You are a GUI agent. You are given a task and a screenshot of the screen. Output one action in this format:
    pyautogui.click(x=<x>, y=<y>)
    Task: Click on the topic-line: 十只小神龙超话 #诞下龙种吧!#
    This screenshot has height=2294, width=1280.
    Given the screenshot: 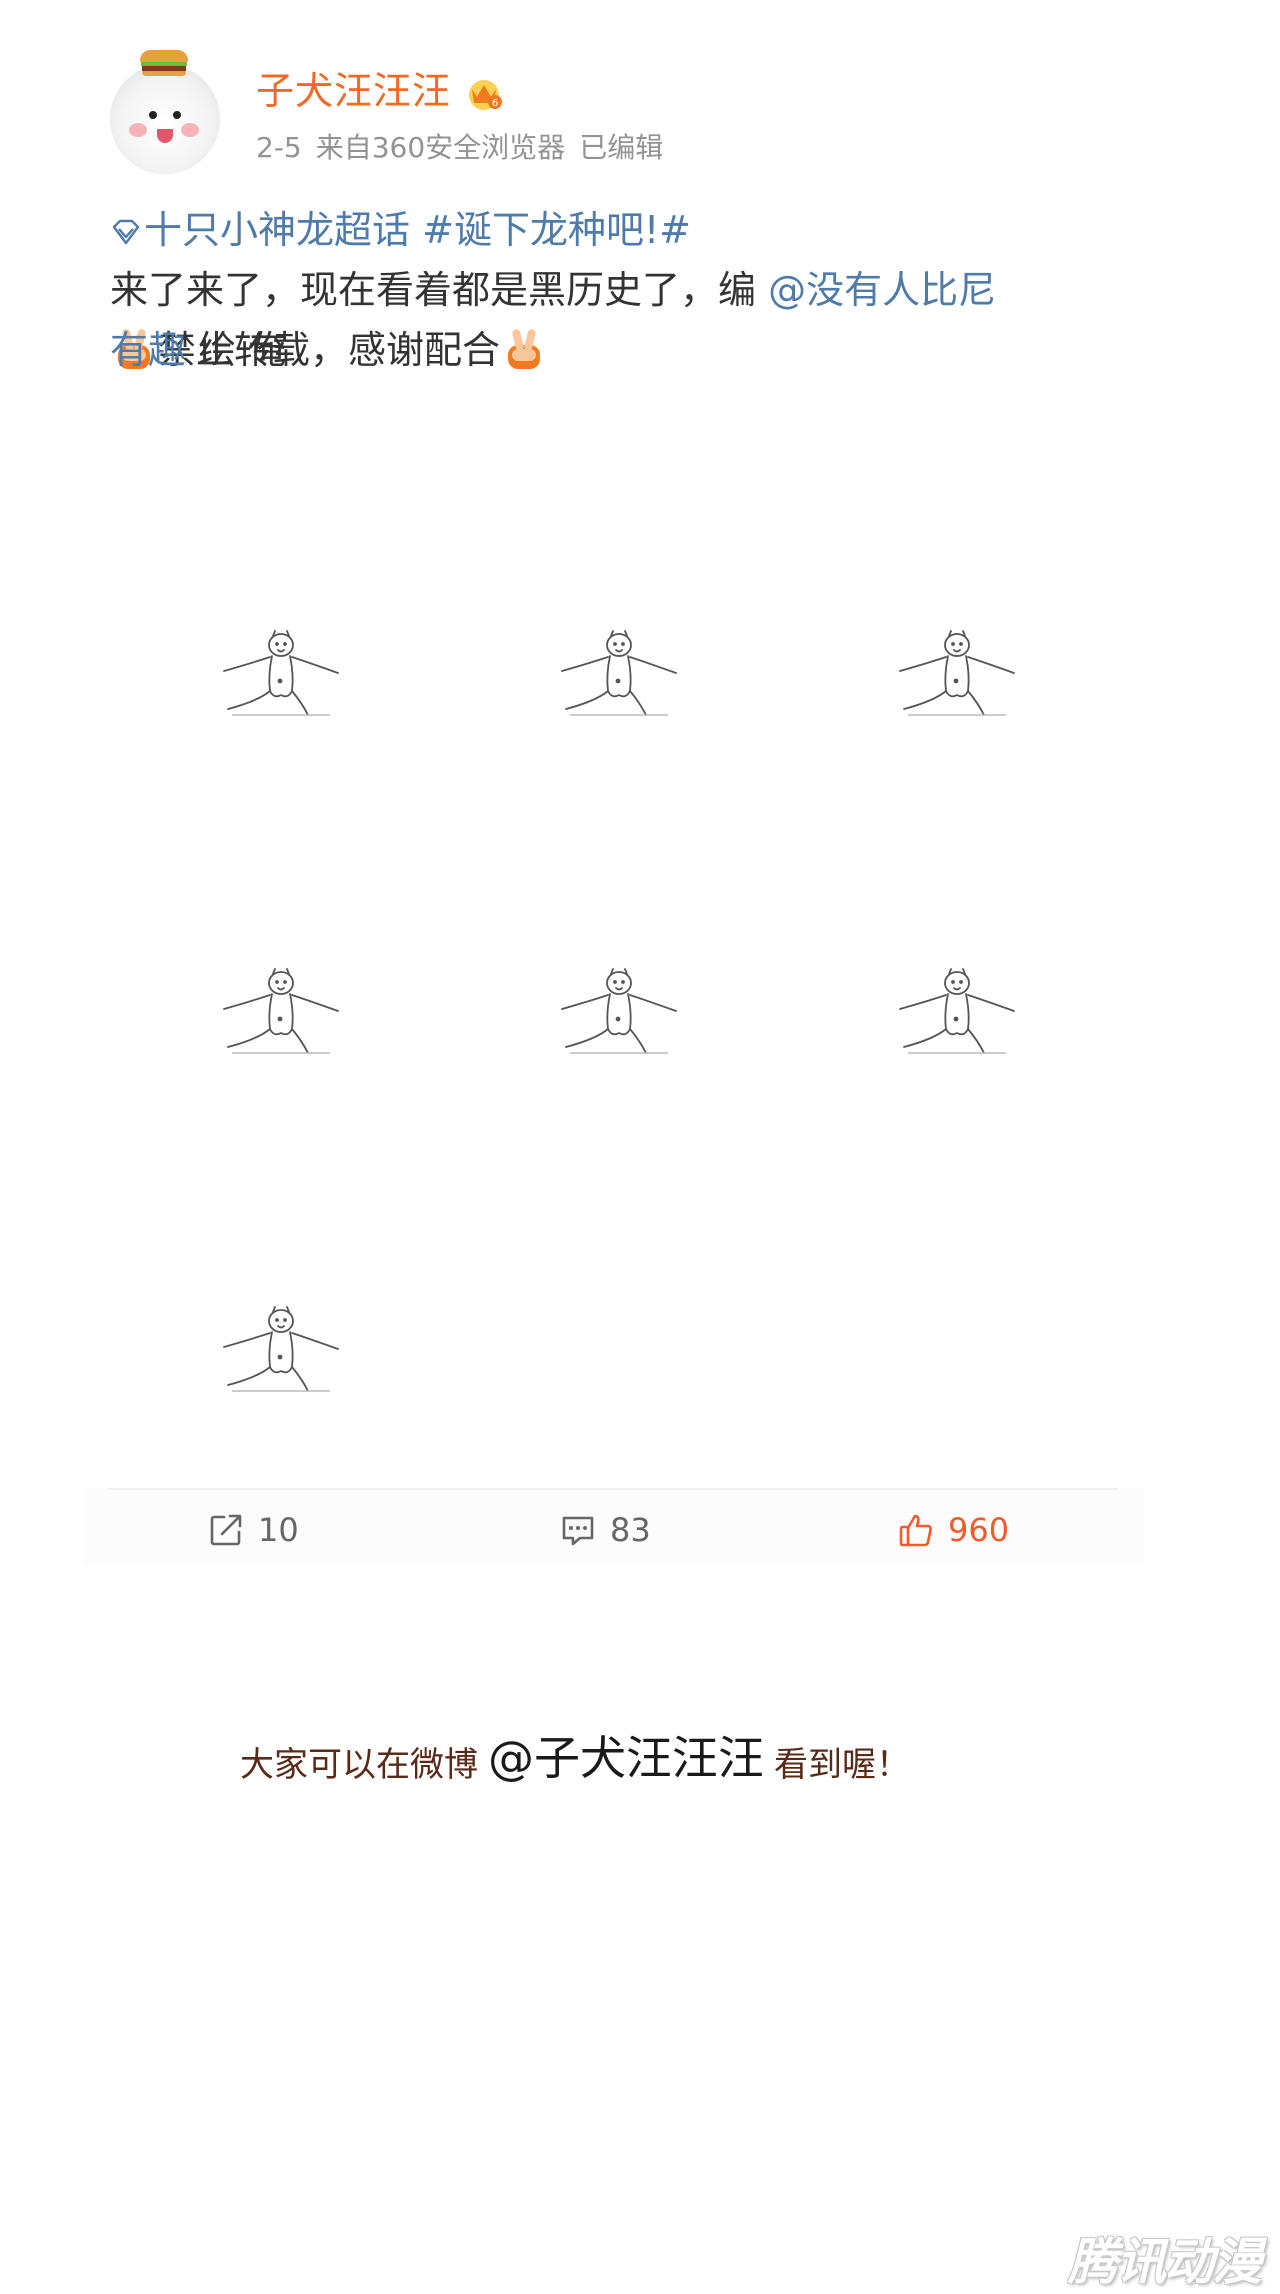 What is the action you would take?
    pyautogui.click(x=610, y=230)
    